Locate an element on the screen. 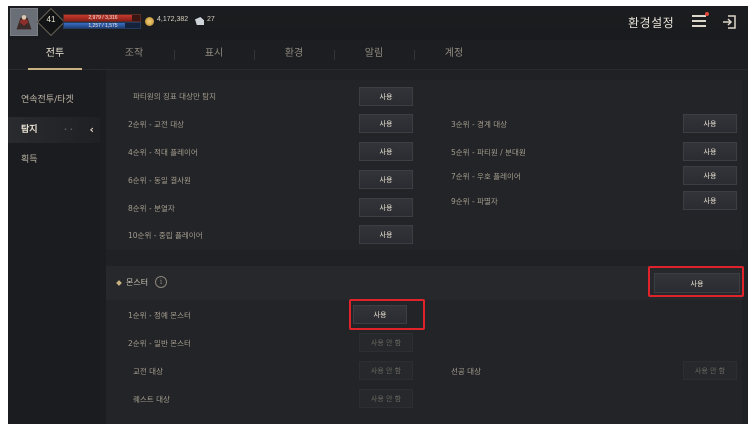 Image resolution: width=756 pixels, height=429 pixels. priority-7-label: 7순위 - 우호 플레이어 is located at coordinates (486, 176).